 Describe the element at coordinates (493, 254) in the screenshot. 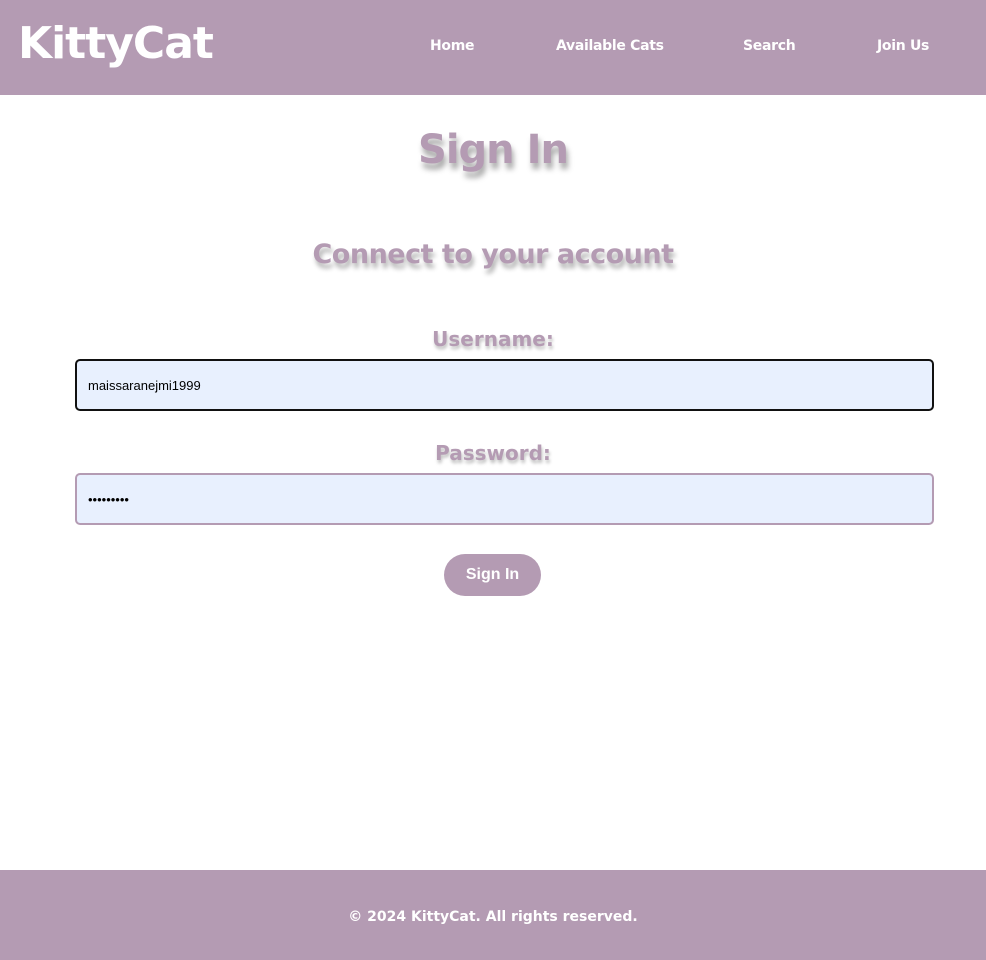

I see `page-subtitle: Connect to your account` at that location.